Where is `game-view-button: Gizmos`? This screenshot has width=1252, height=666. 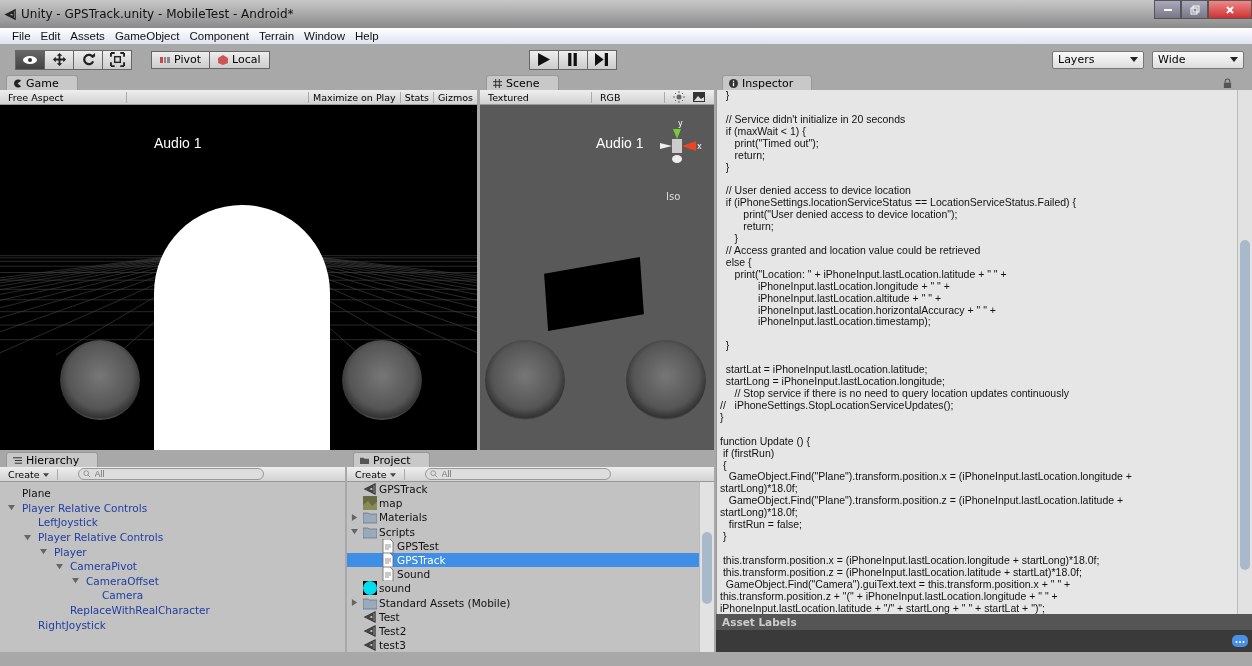 game-view-button: Gizmos is located at coordinates (455, 97).